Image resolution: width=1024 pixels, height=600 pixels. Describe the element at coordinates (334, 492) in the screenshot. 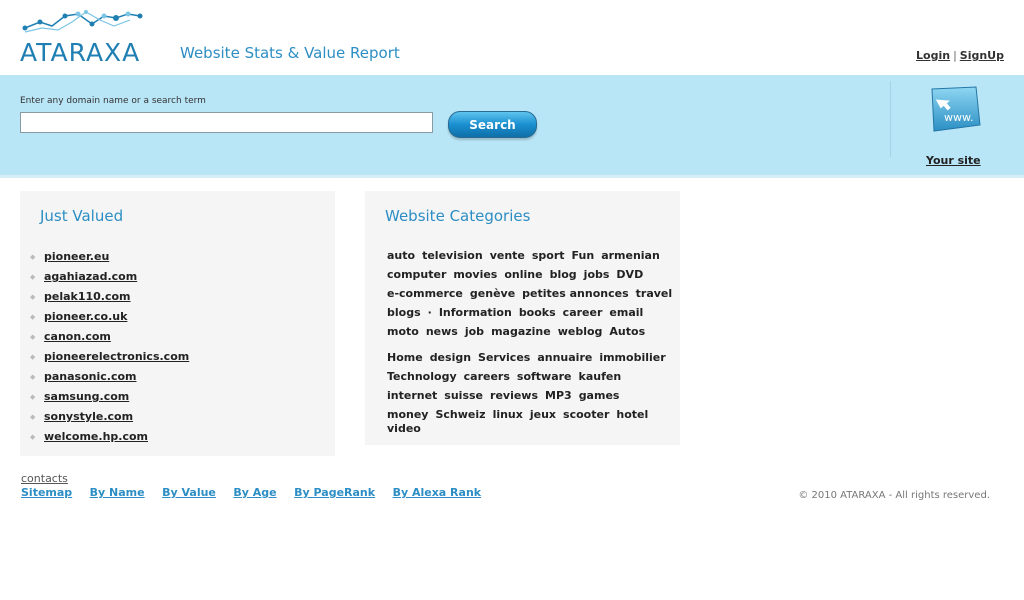

I see `footer-link-by-pagerank: By PageRank` at that location.